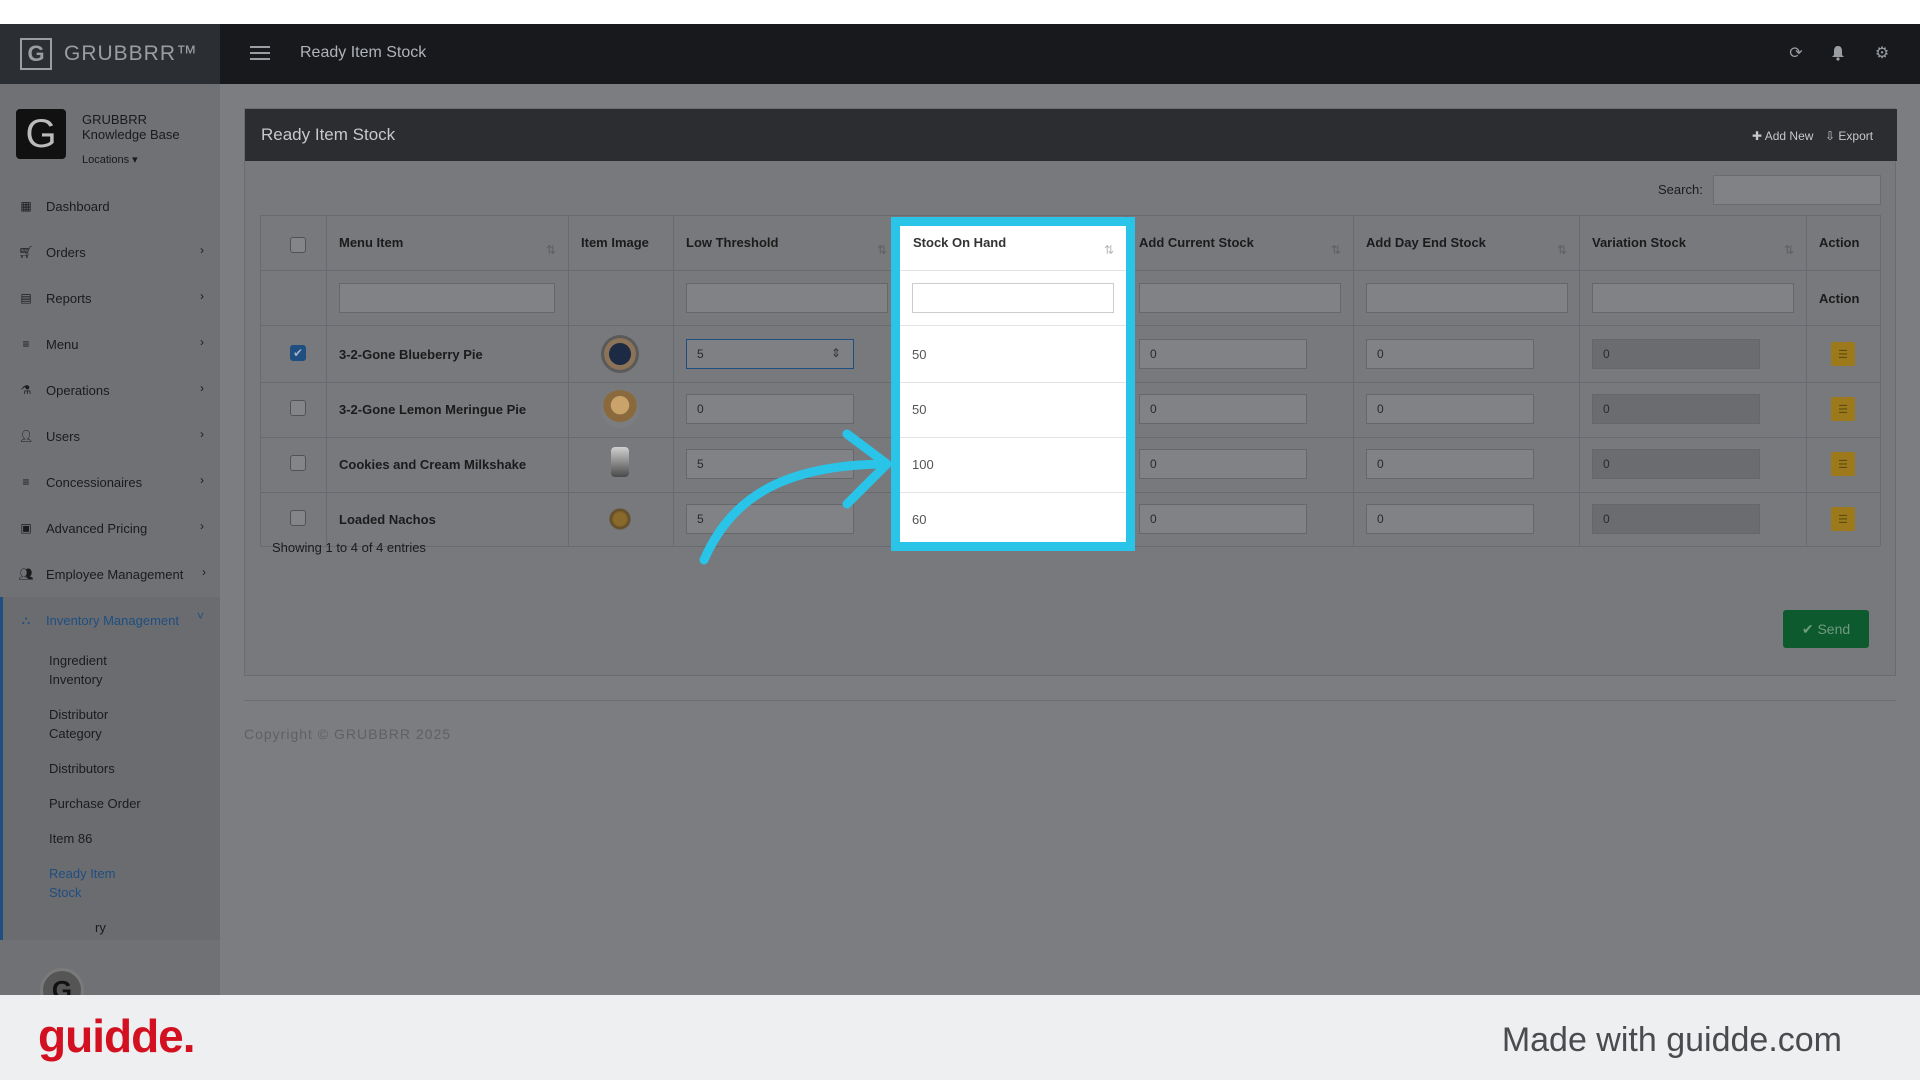  Describe the element at coordinates (78, 390) in the screenshot. I see `sidebar-item-label: Operations` at that location.